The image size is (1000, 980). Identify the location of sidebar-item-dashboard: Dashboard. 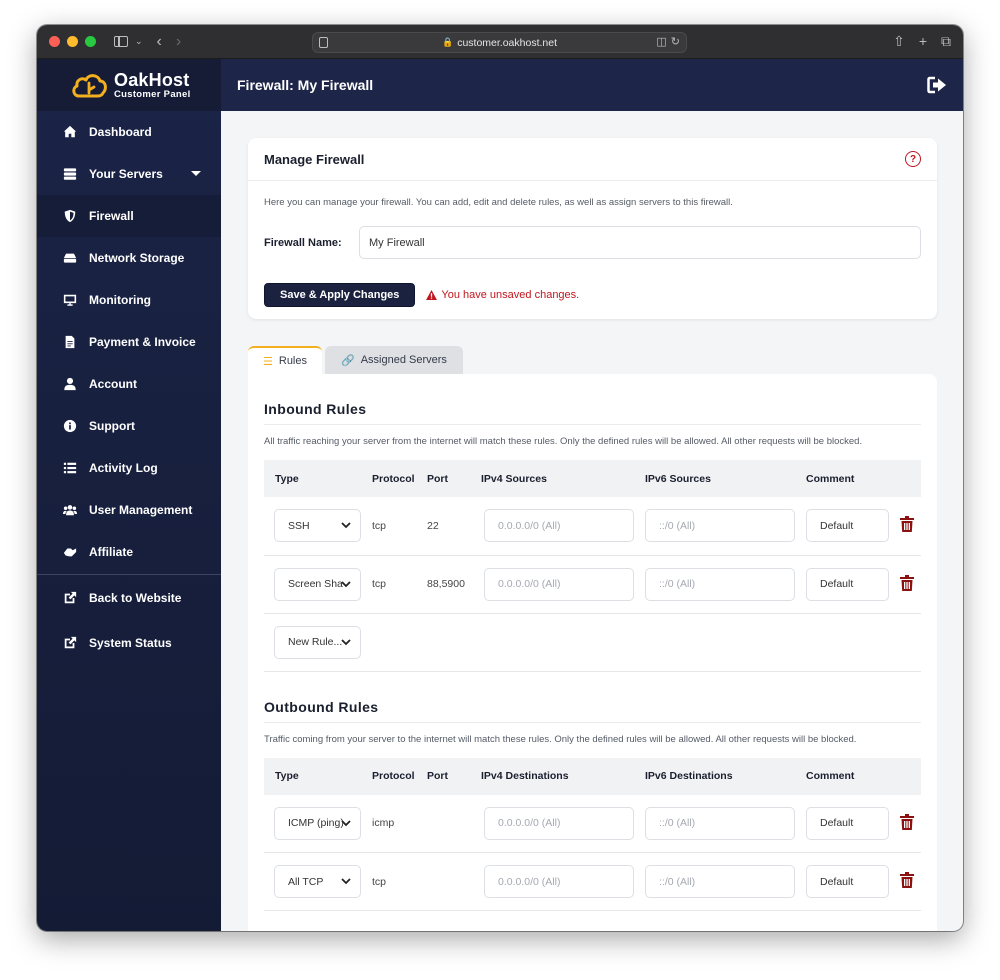
(129, 132).